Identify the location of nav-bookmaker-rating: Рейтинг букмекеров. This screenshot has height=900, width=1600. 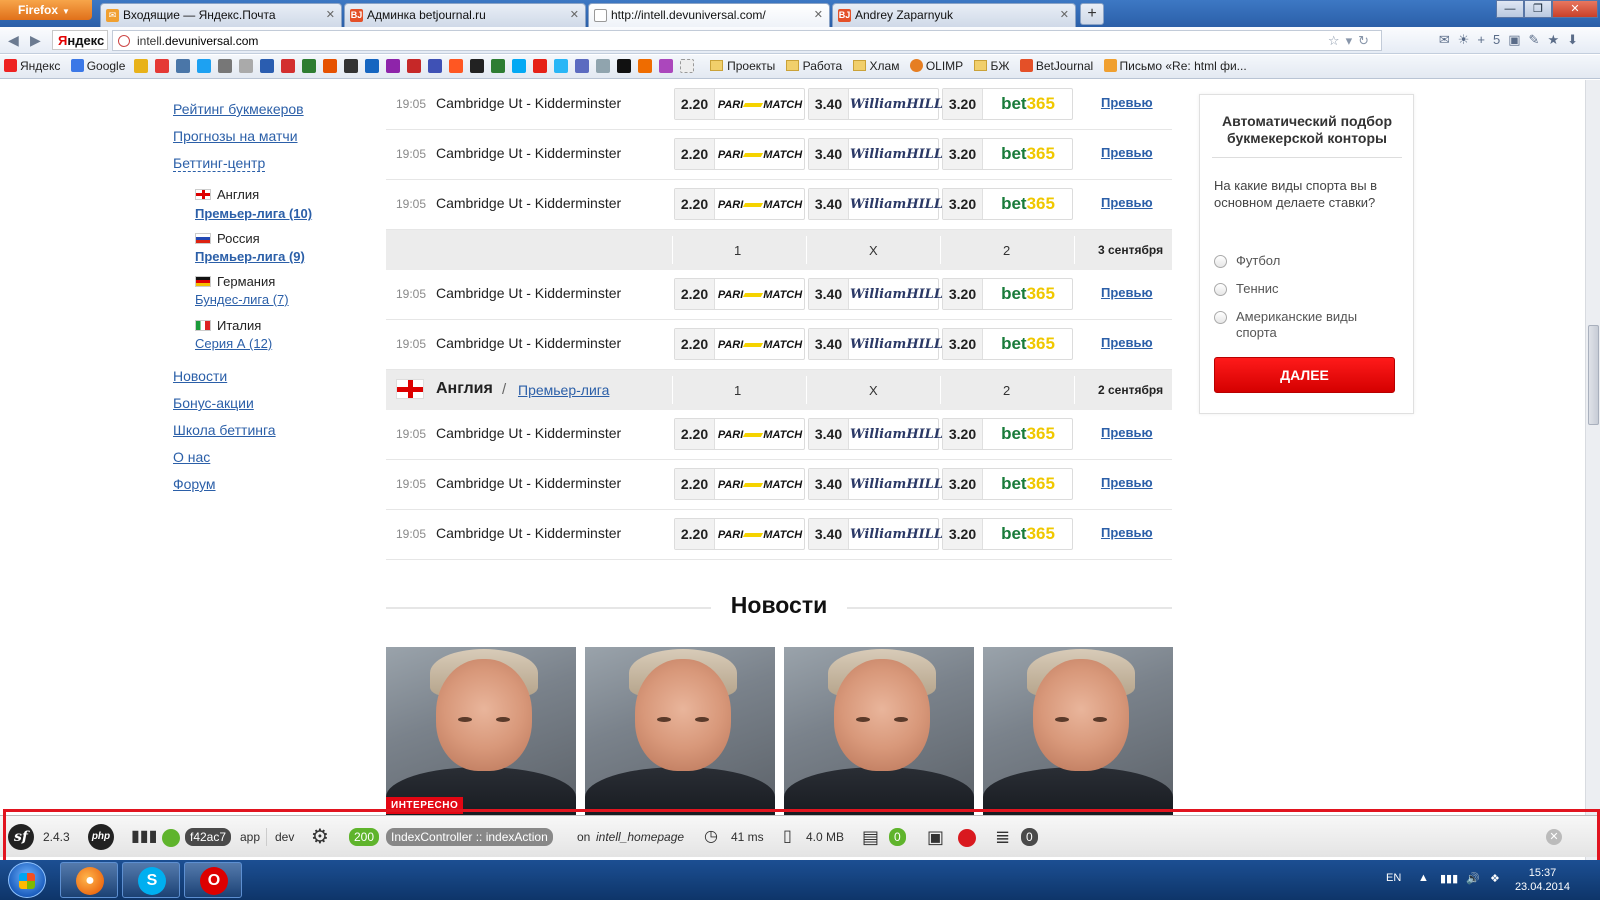
(238, 109).